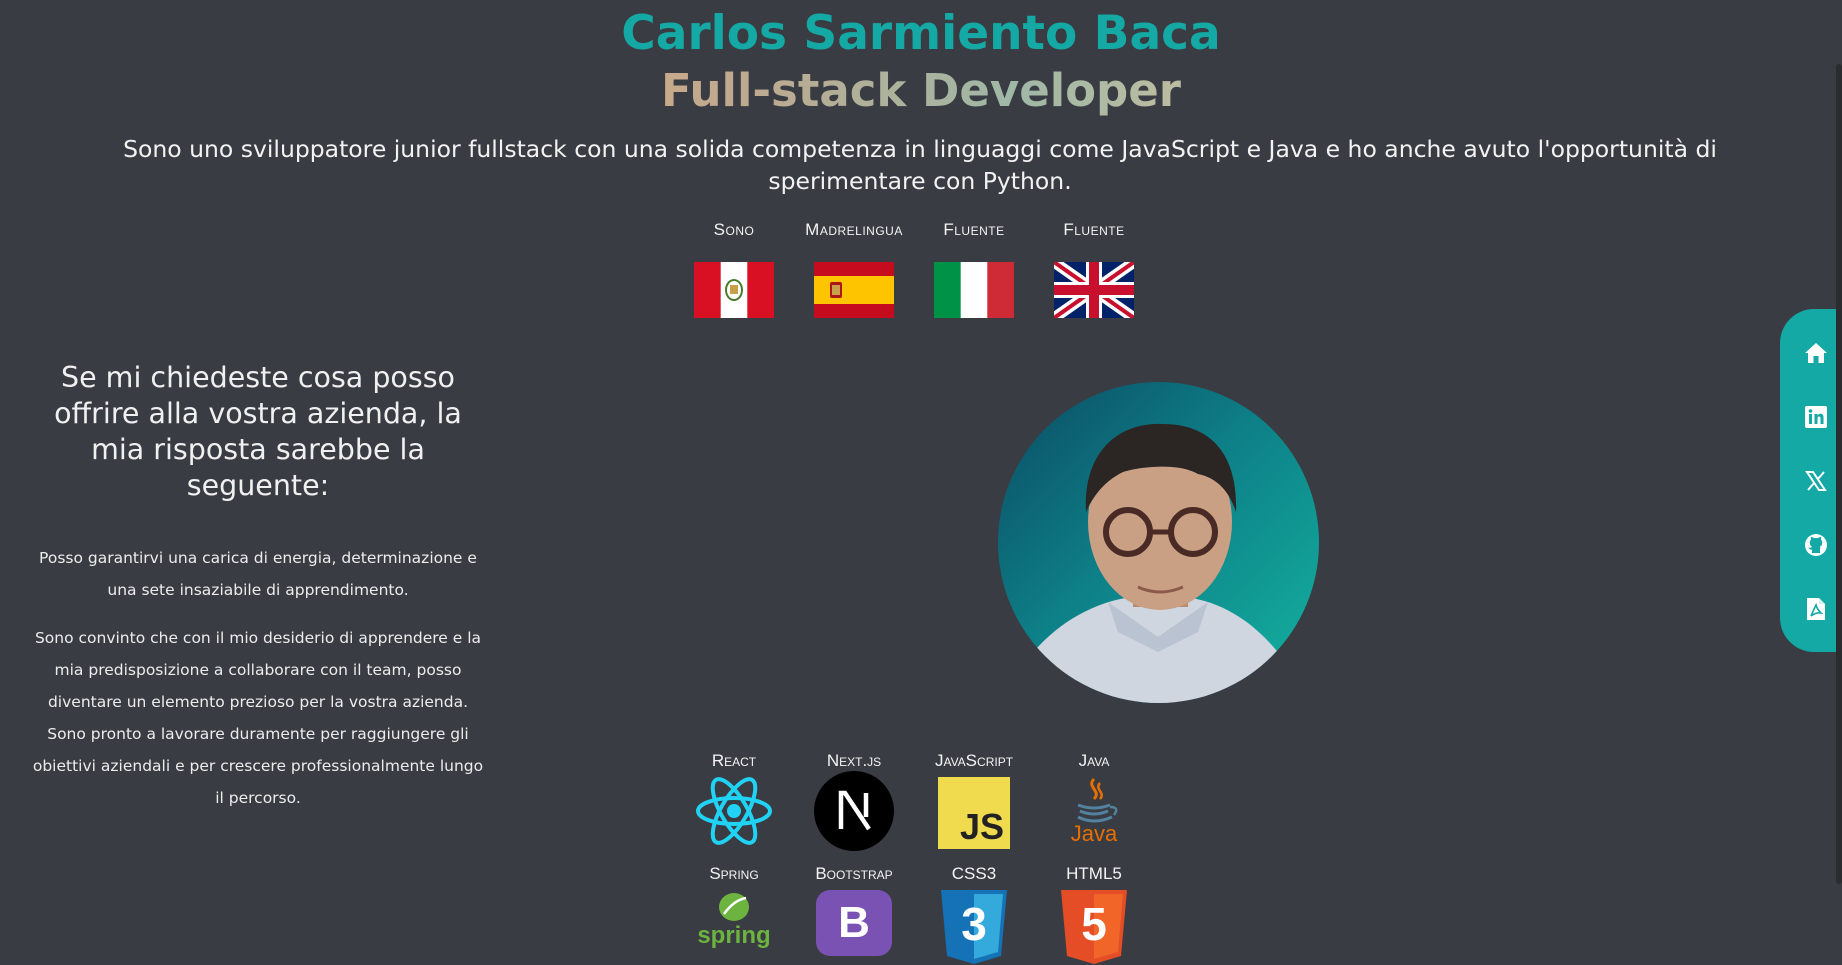  I want to click on tech-label: Bootstrap, so click(854, 873).